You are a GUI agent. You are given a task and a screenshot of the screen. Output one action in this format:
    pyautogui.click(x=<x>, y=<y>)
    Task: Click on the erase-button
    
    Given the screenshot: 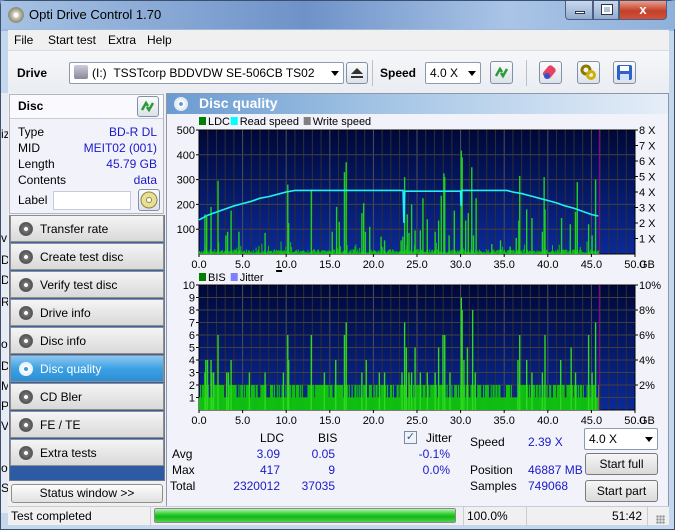 What is the action you would take?
    pyautogui.click(x=550, y=72)
    